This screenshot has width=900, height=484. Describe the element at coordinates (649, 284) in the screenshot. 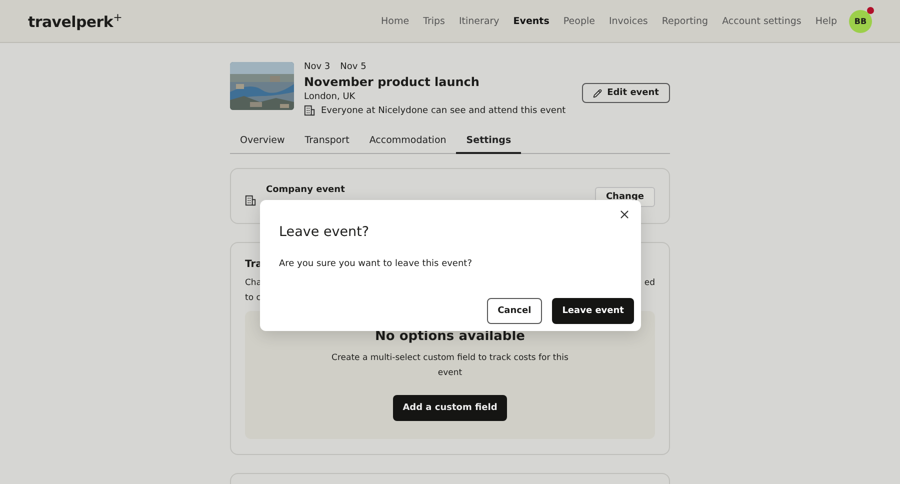

I see `description-text: ed` at that location.